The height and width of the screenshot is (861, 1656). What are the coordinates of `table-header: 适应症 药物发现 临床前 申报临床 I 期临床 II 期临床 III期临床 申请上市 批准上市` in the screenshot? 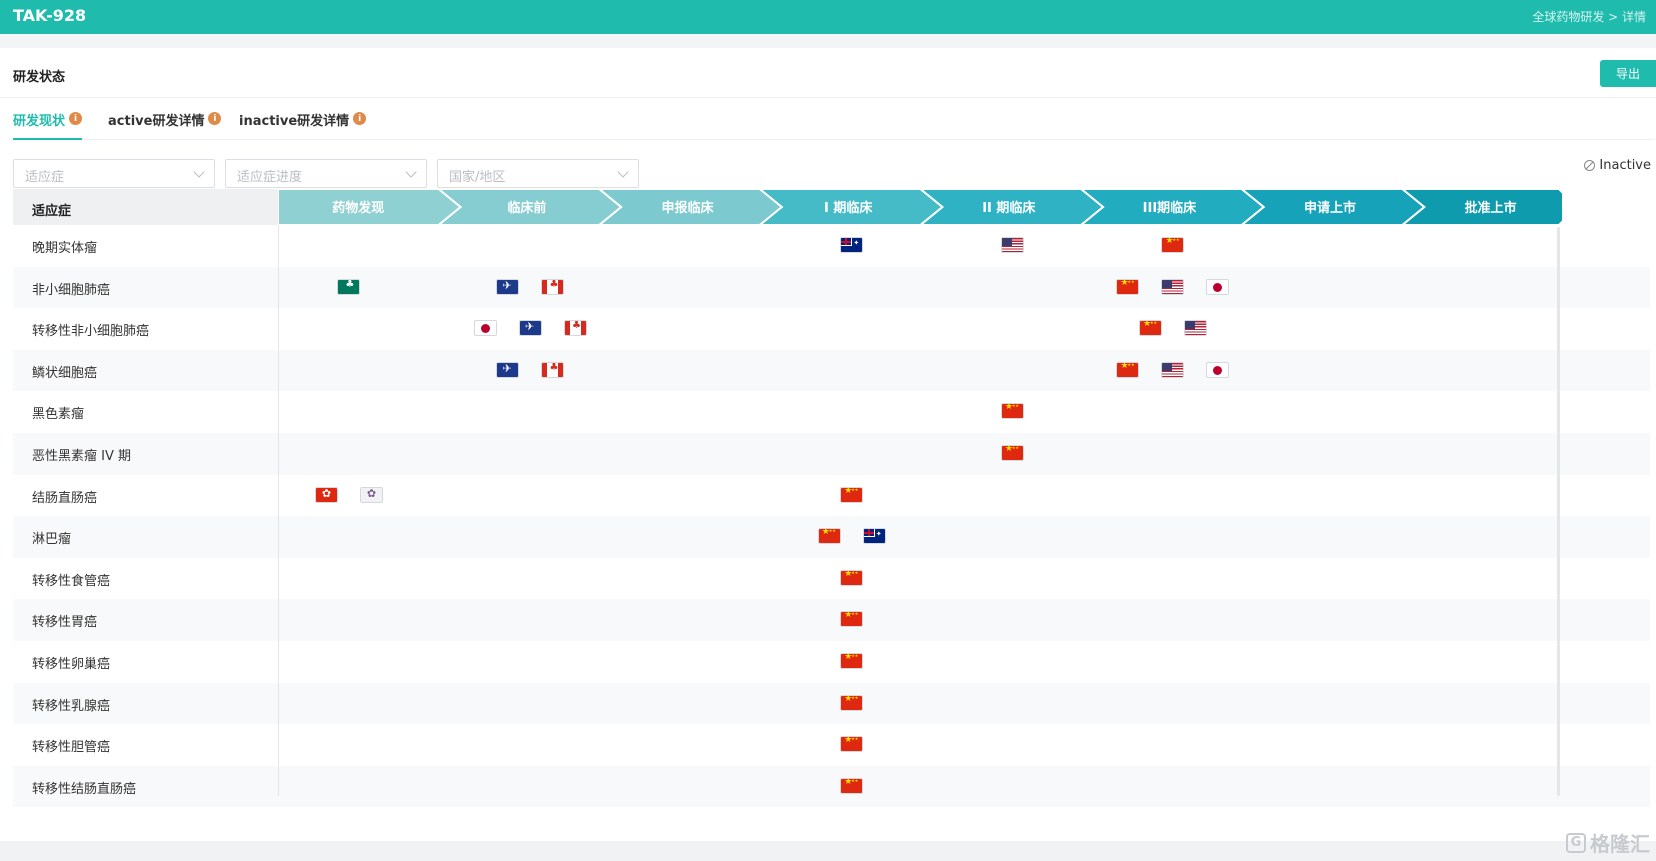 It's located at (831, 207).